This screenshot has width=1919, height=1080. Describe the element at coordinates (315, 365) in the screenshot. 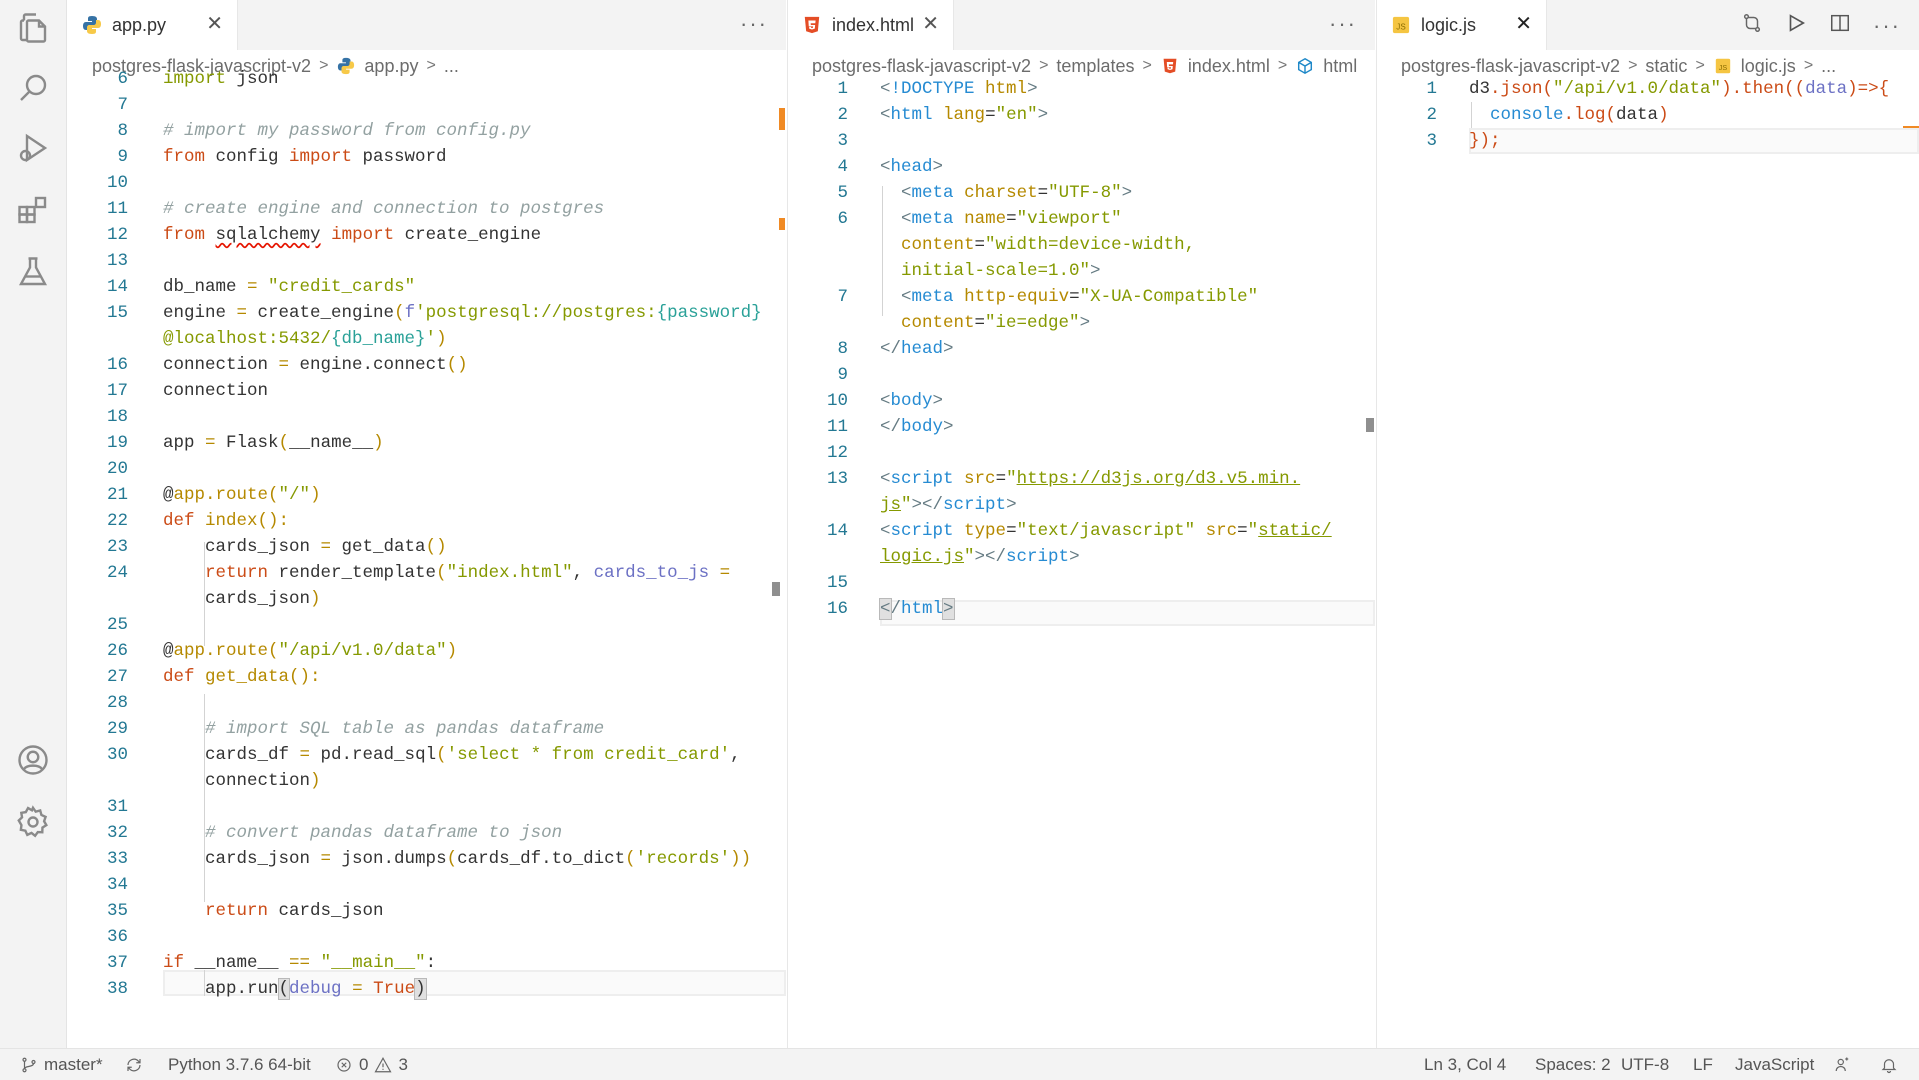

I see `code-line: connection = engine.connect()` at that location.